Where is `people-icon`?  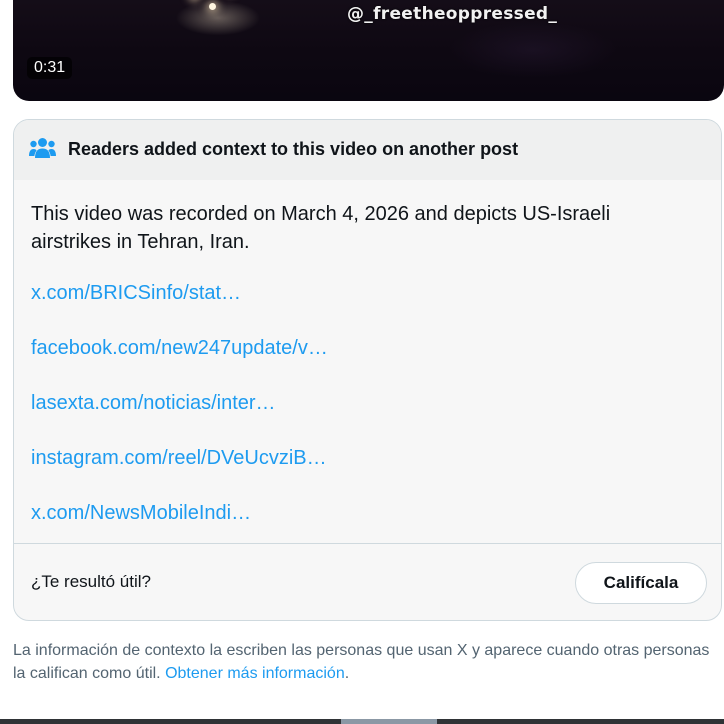 people-icon is located at coordinates (42, 148).